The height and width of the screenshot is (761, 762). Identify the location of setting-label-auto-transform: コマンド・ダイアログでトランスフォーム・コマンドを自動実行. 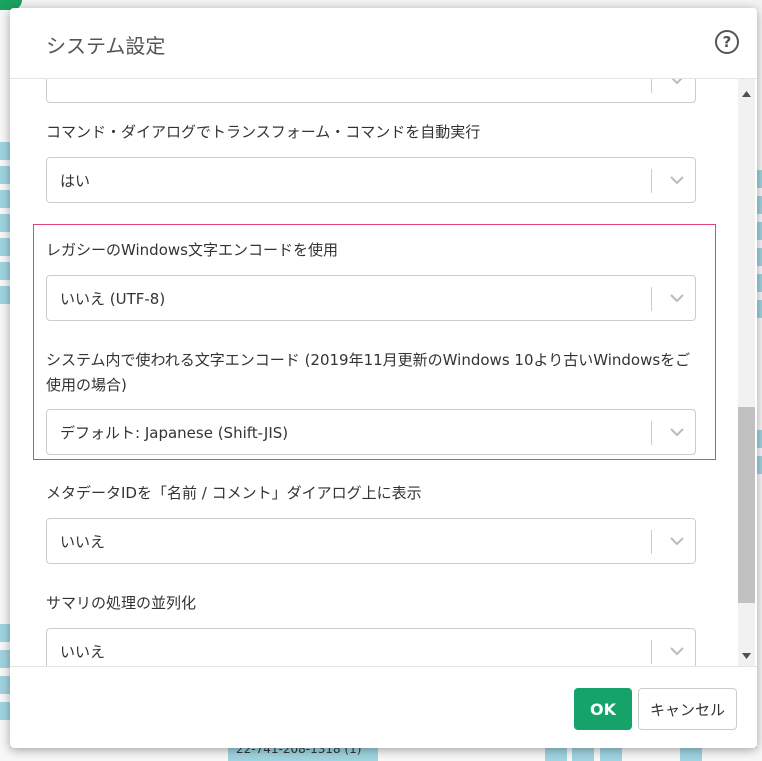
(263, 132).